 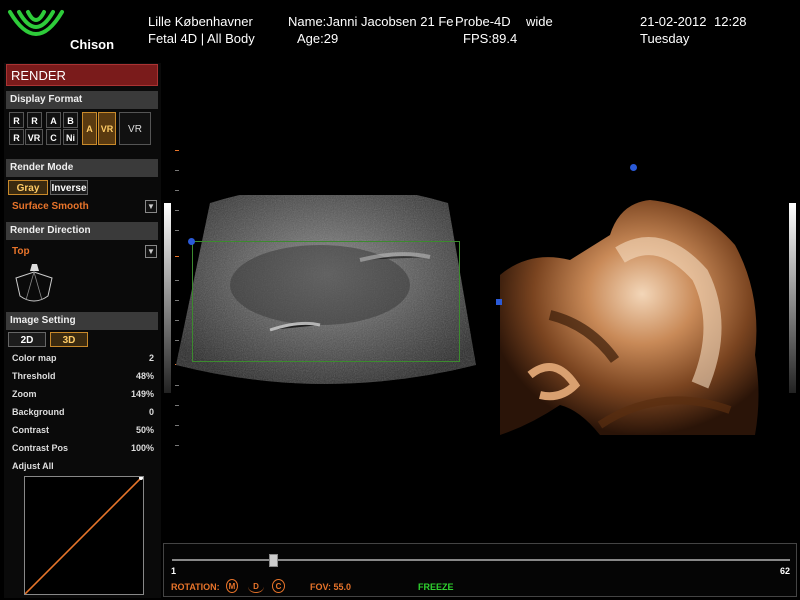 What do you see at coordinates (16, 120) in the screenshot?
I see `format-r1: R` at bounding box center [16, 120].